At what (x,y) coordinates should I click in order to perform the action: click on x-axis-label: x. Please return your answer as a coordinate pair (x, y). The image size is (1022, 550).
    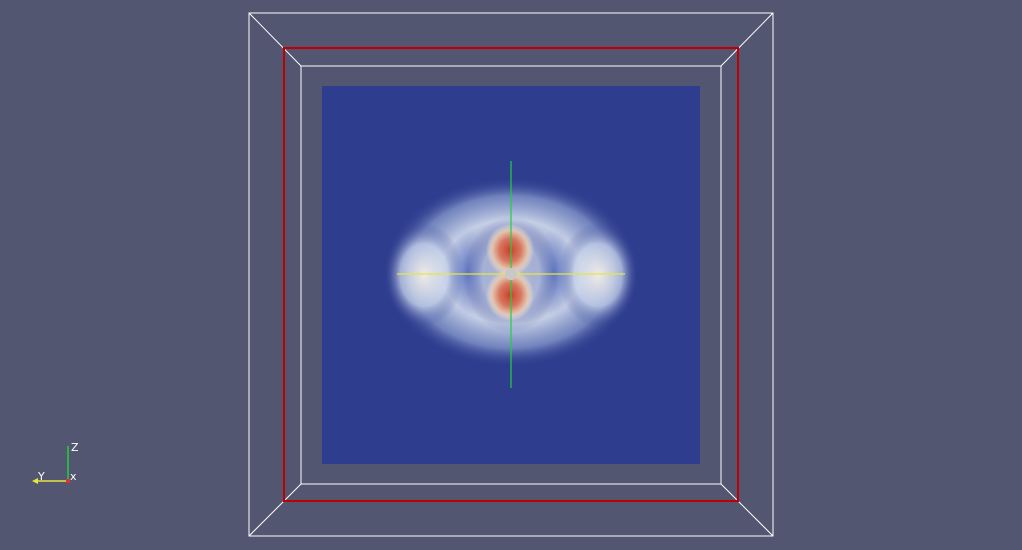
    Looking at the image, I should click on (73, 476).